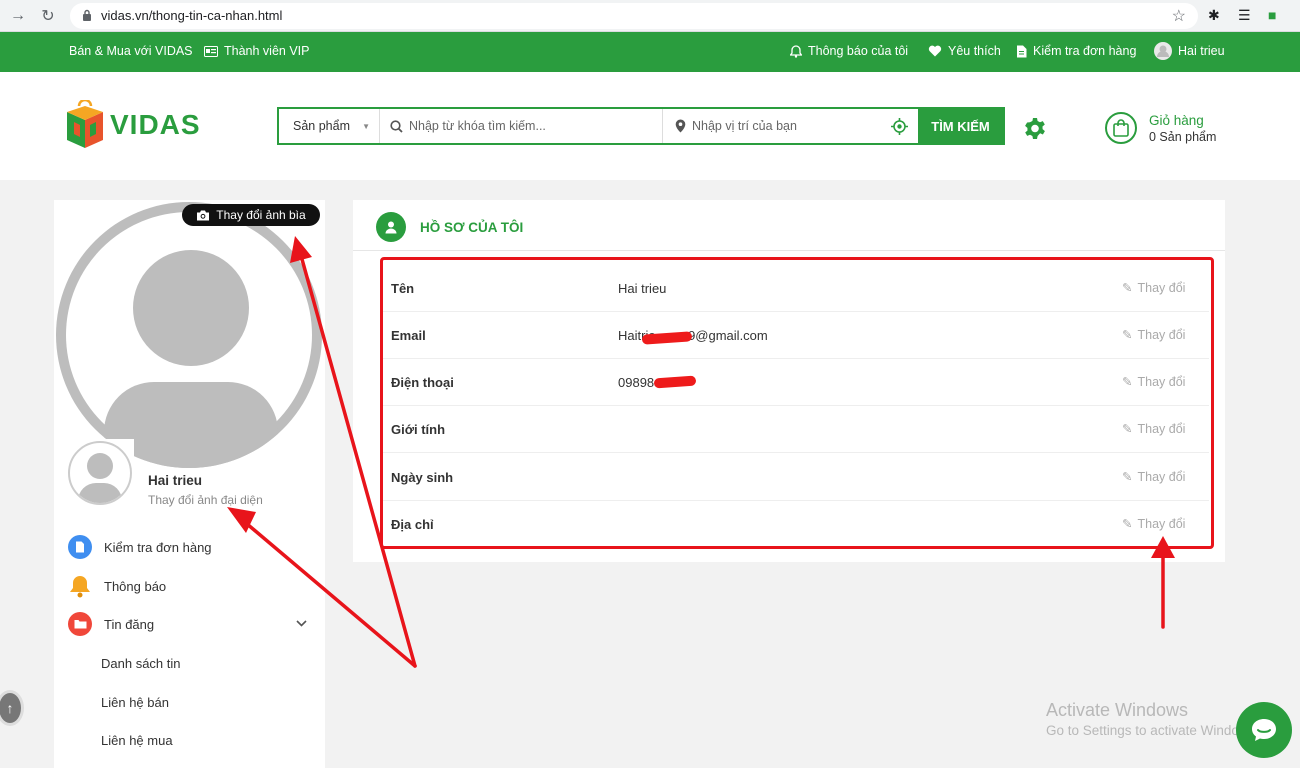 The width and height of the screenshot is (1300, 768). Describe the element at coordinates (396, 126) in the screenshot. I see `search-icon` at that location.